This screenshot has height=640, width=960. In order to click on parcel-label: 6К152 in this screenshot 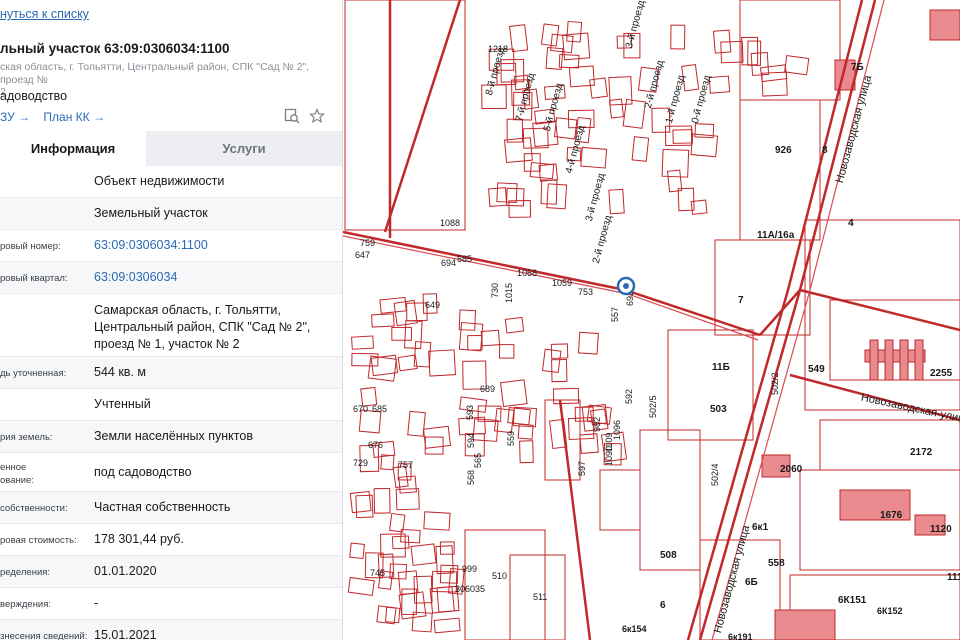, I will do `click(890, 611)`.